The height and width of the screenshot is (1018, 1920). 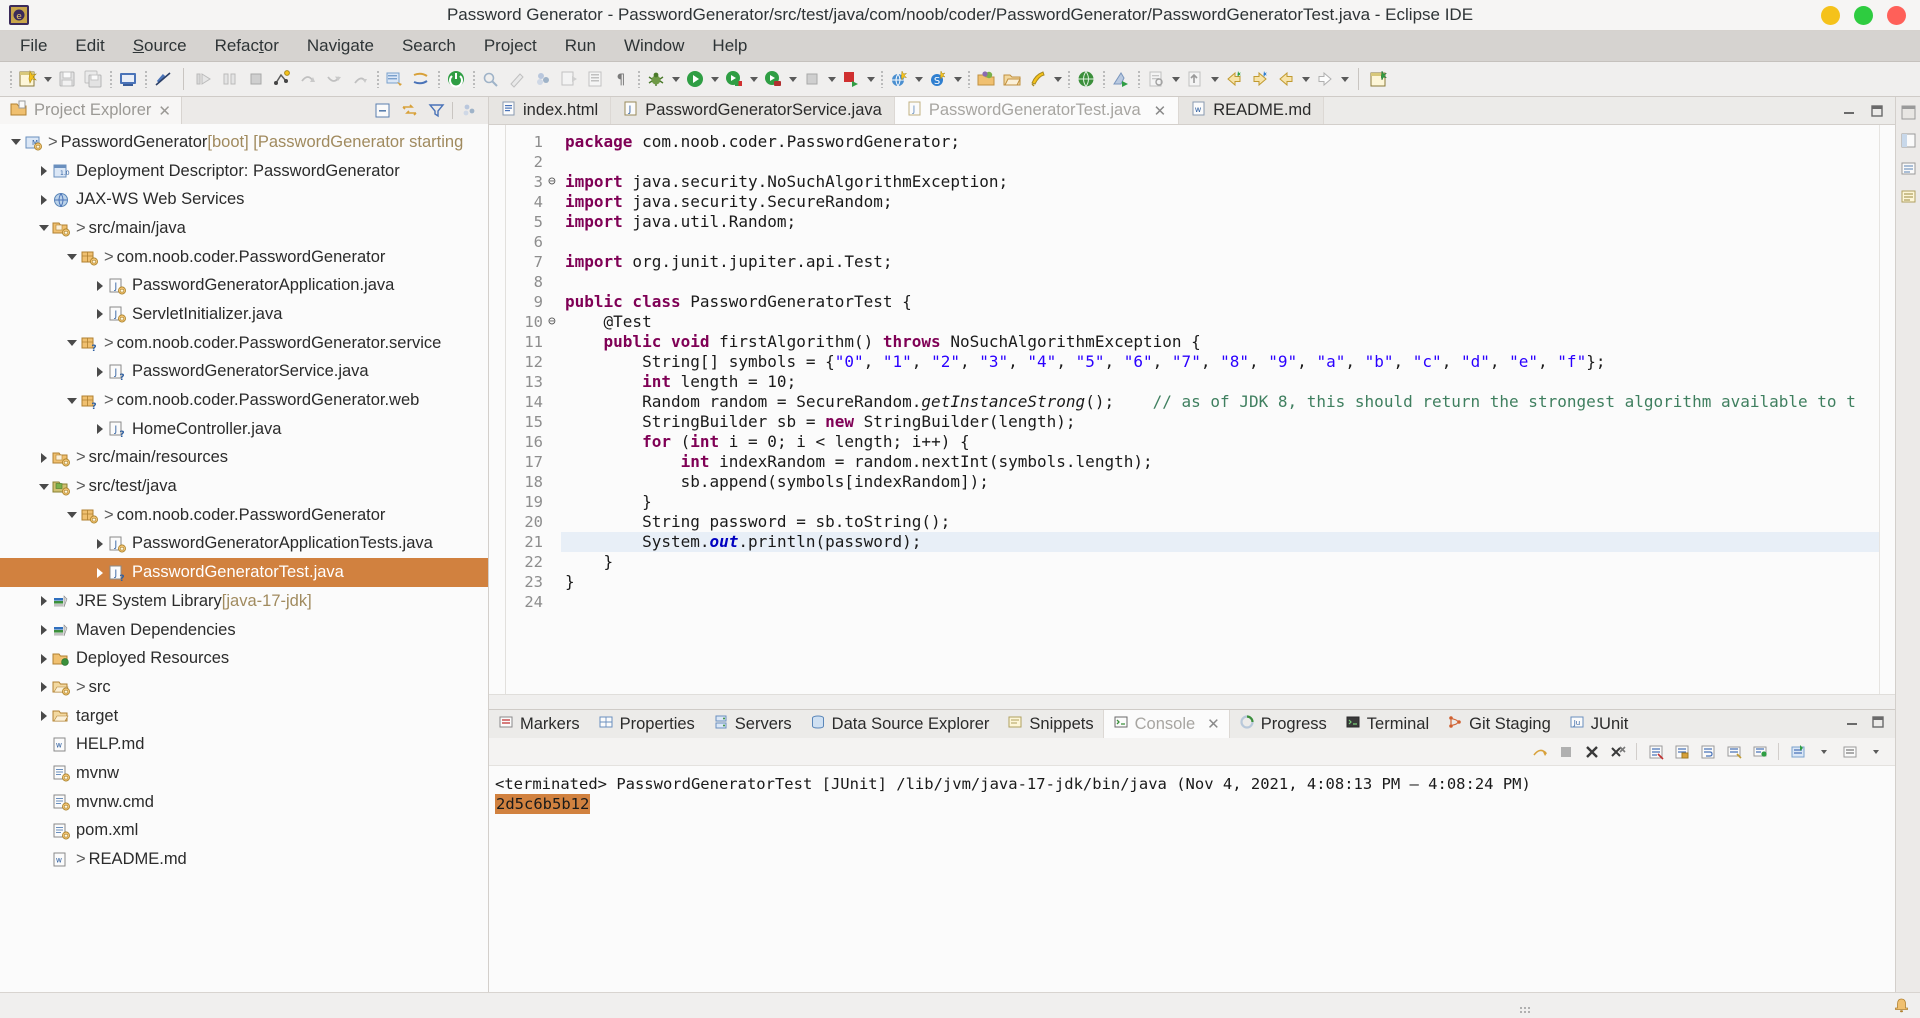 I want to click on menu-file: File, so click(x=33, y=46).